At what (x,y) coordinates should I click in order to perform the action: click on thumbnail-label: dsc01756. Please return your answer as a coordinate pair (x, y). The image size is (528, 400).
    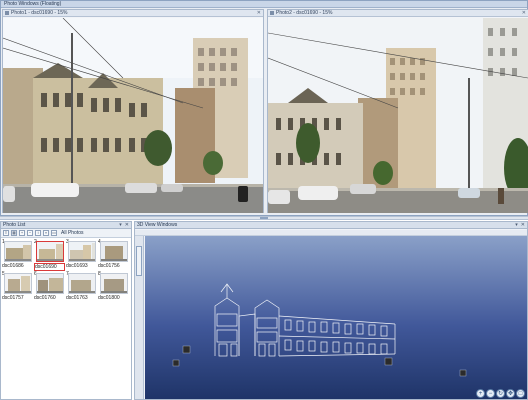
    Looking at the image, I should click on (109, 266).